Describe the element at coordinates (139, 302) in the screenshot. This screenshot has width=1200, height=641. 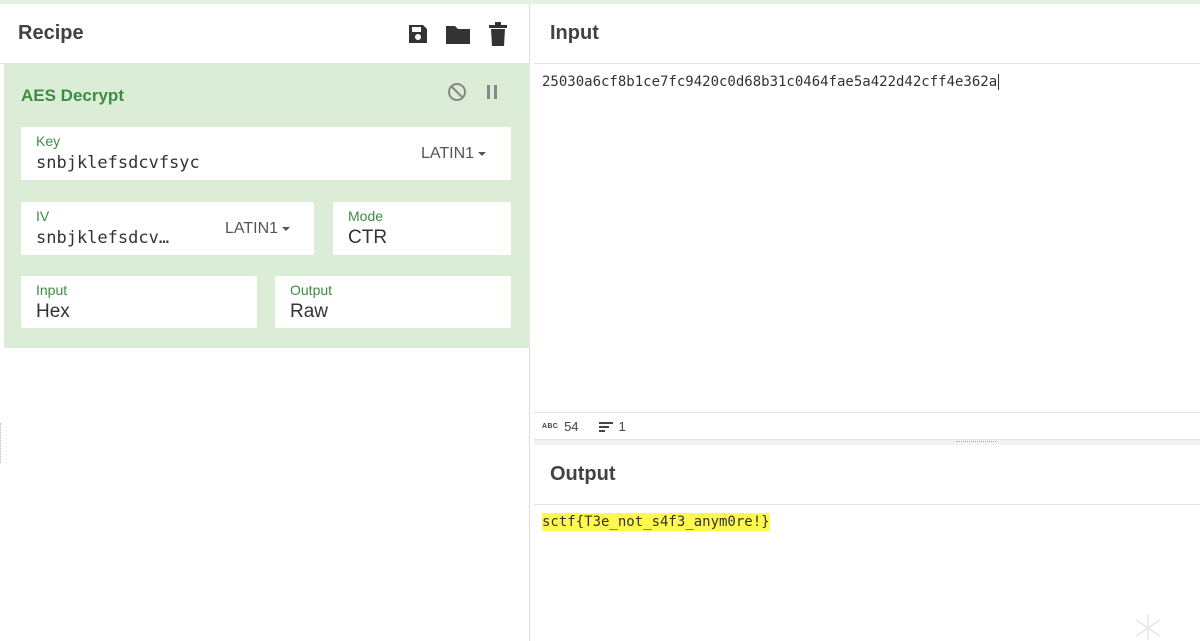
I see `input-format-field: Input Hex` at that location.